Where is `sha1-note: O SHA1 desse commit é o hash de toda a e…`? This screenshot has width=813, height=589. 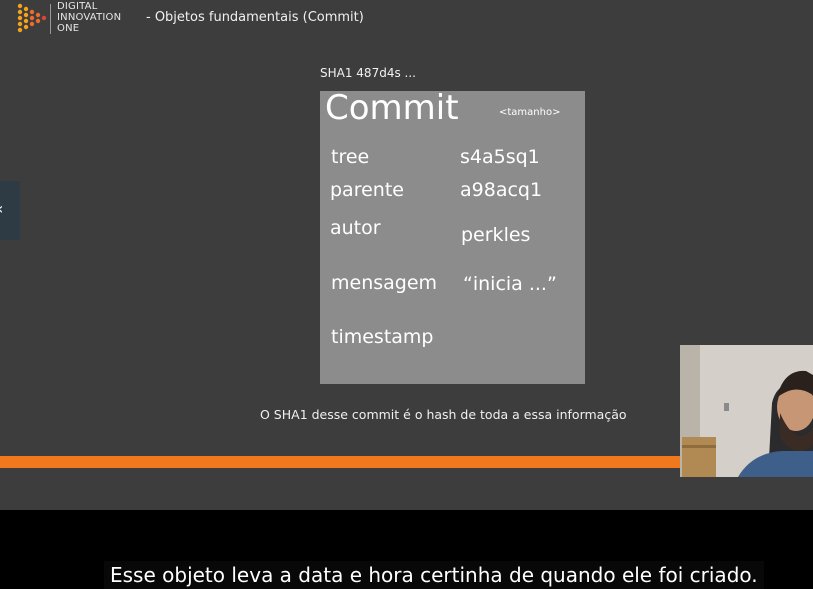
sha1-note: O SHA1 desse commit é o hash de toda a e… is located at coordinates (443, 414).